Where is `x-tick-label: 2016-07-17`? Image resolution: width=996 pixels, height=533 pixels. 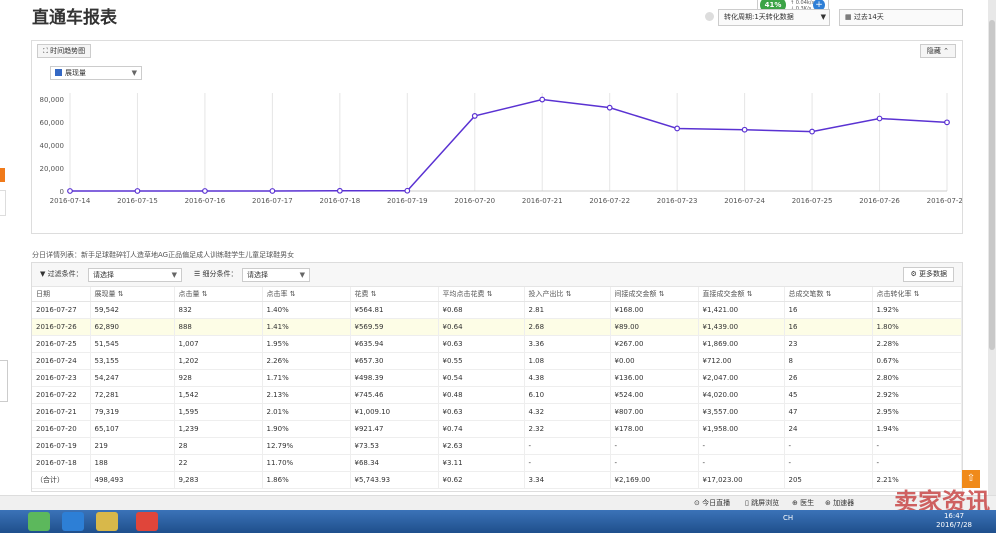
x-tick-label: 2016-07-17 is located at coordinates (272, 201).